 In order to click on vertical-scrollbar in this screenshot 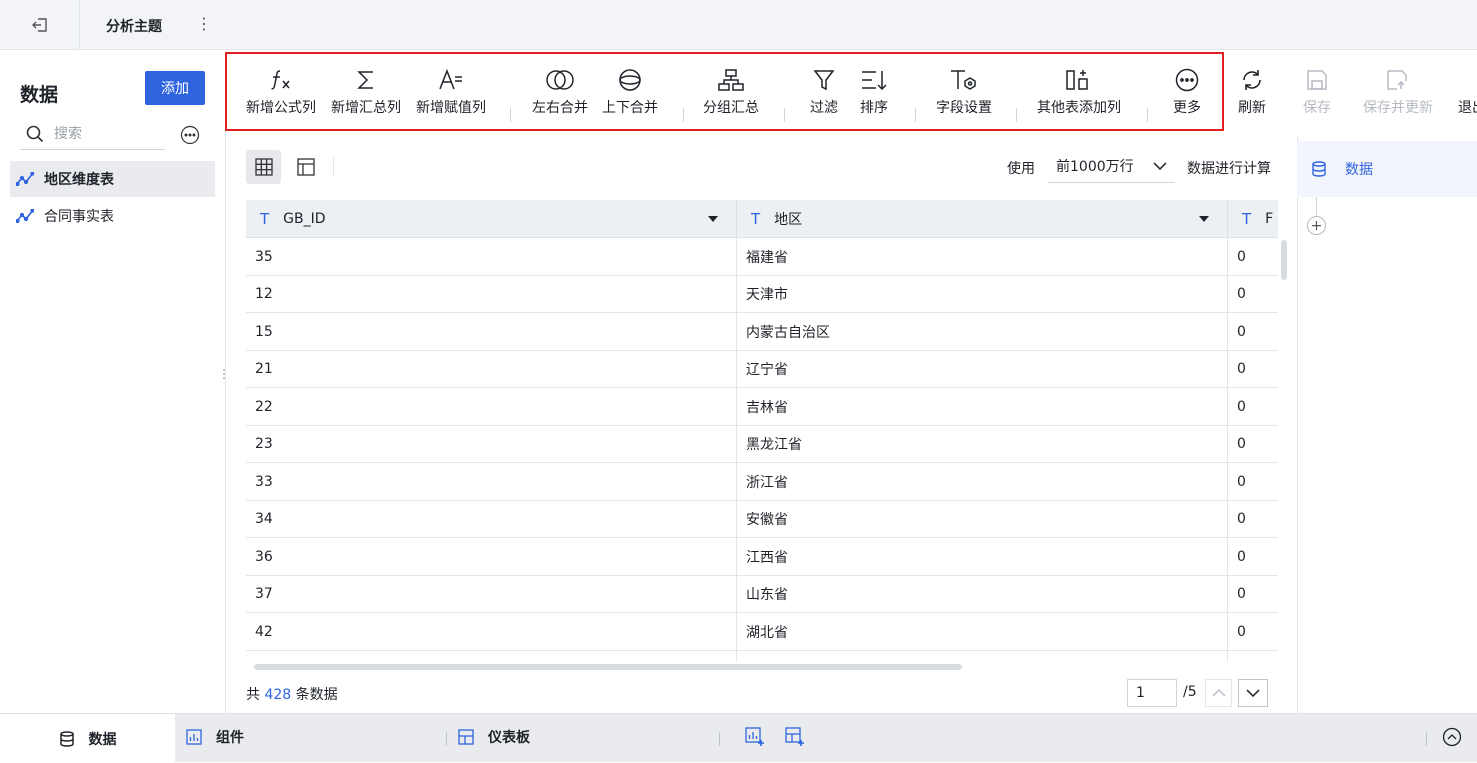, I will do `click(1284, 260)`.